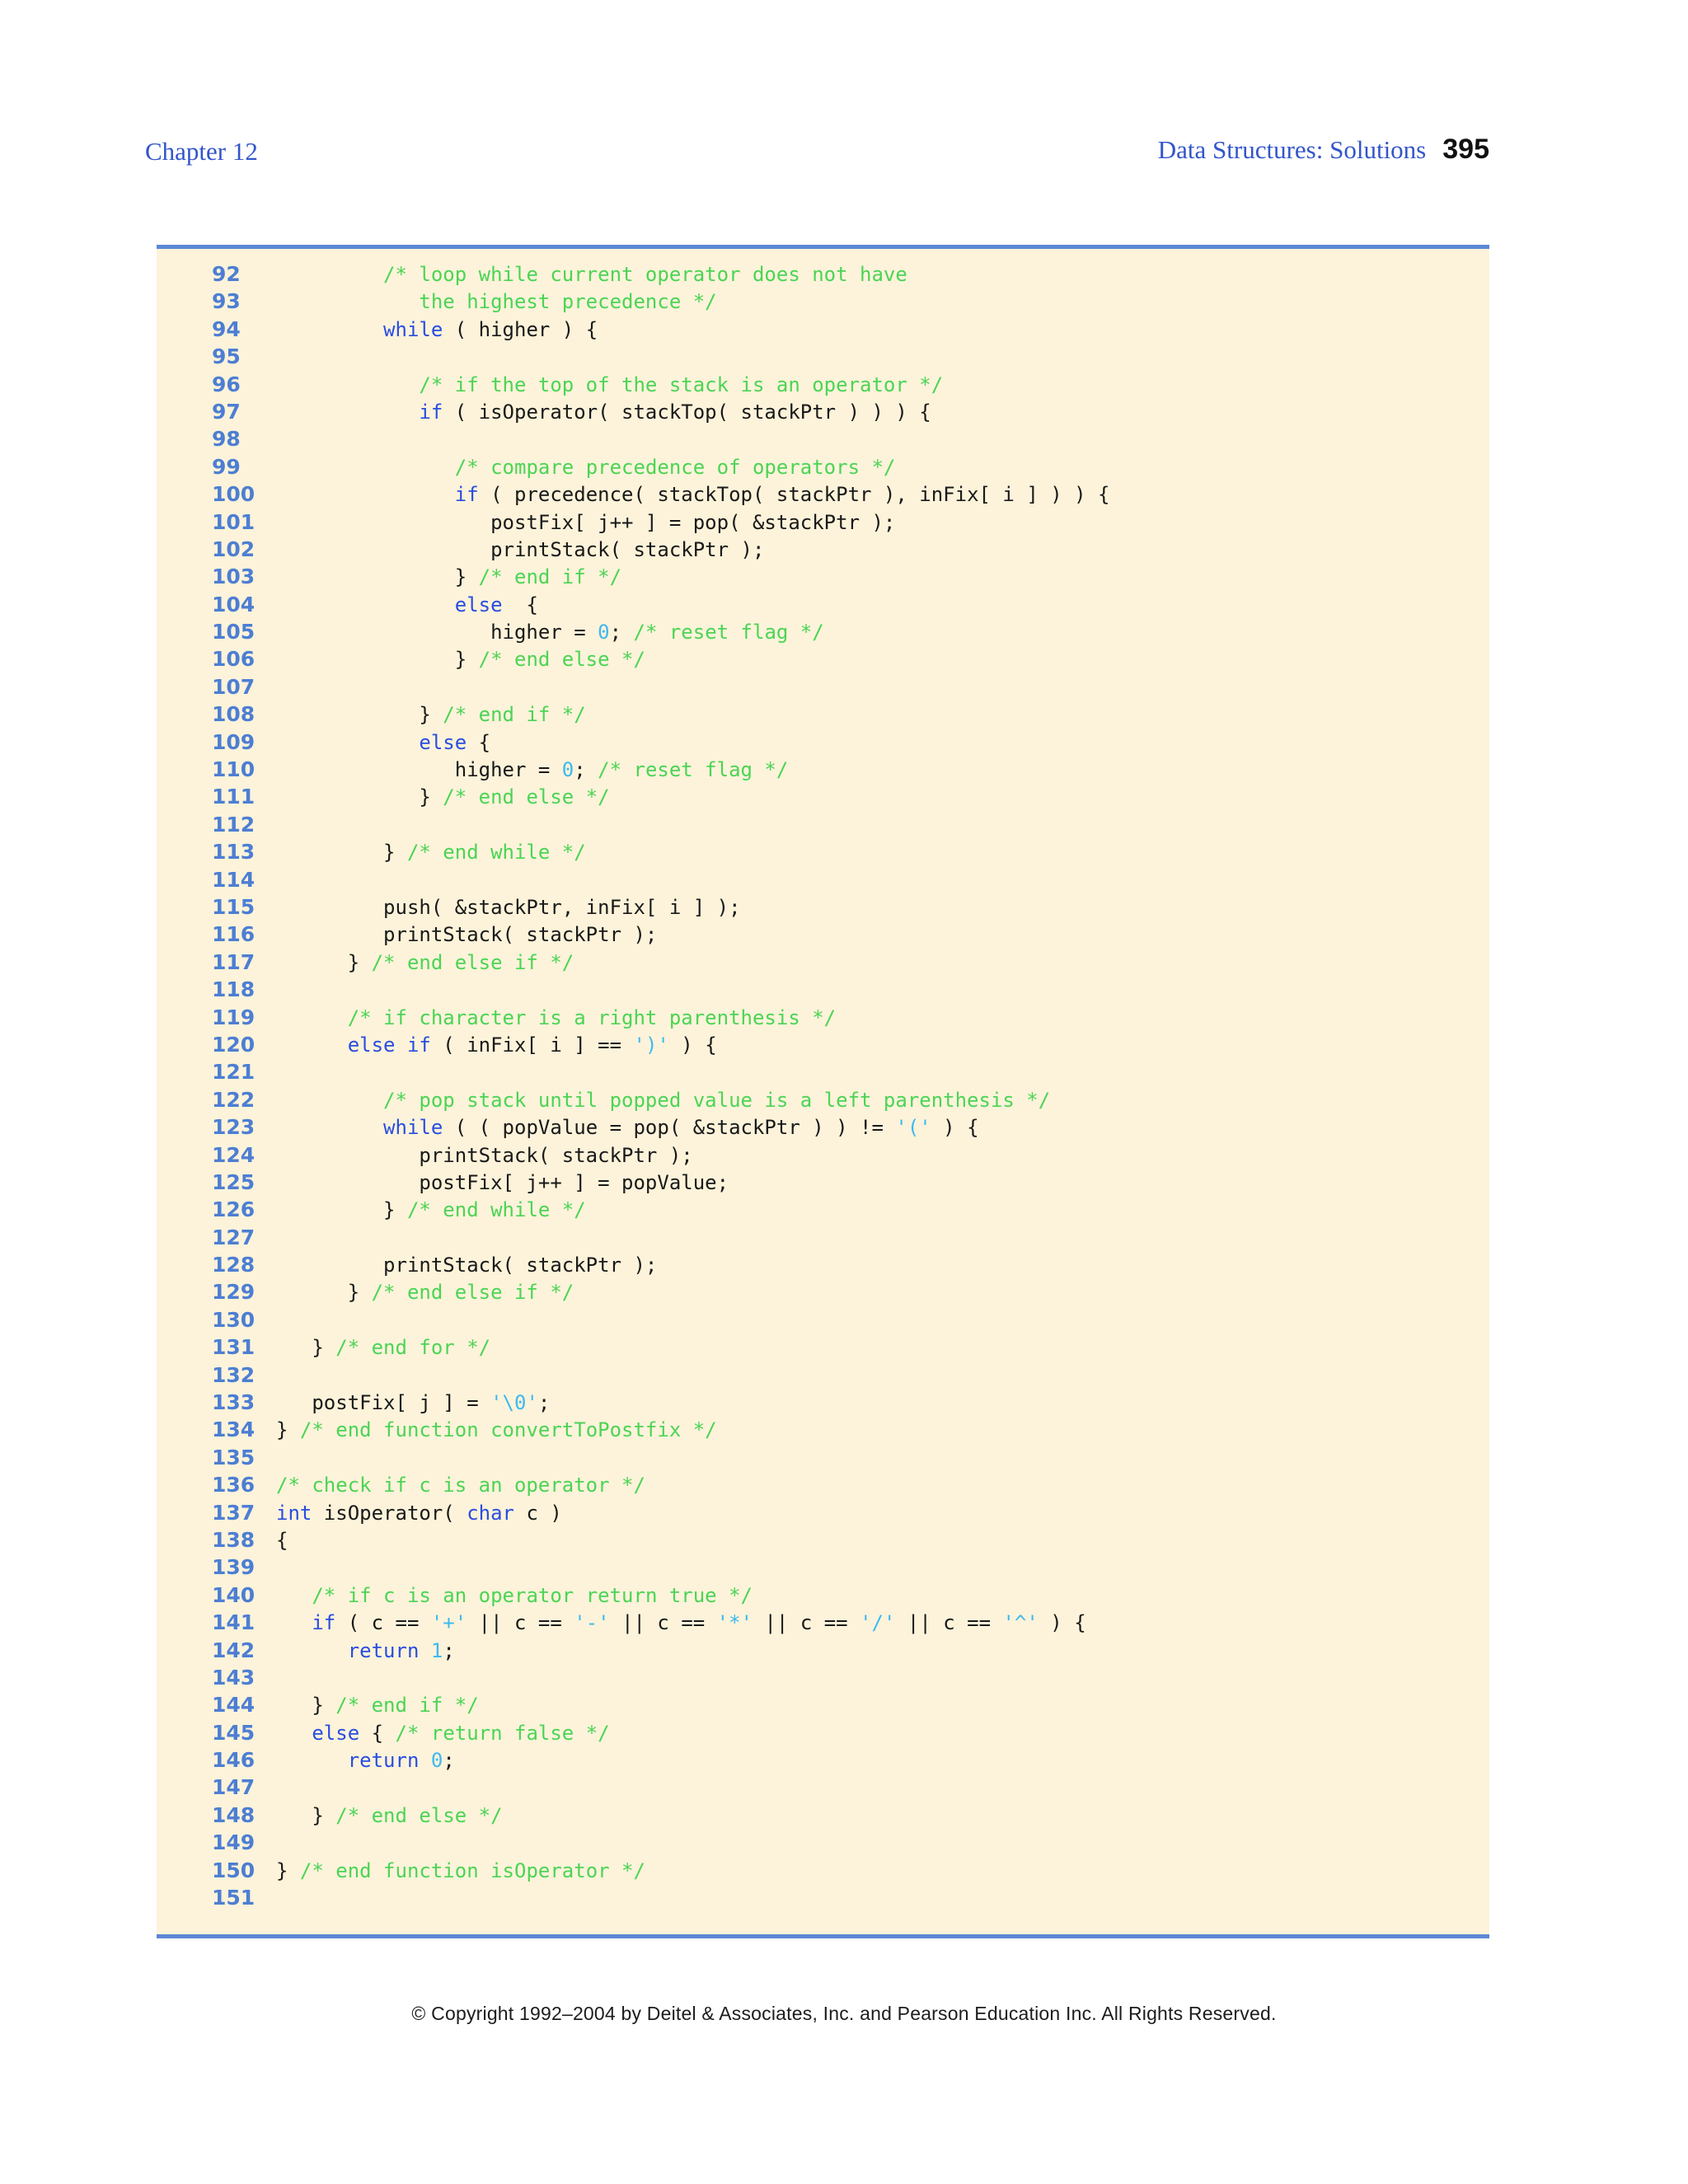  What do you see at coordinates (586, 522) in the screenshot?
I see `code-text: postFix[ j++ ] = pop( &stackPtr );` at bounding box center [586, 522].